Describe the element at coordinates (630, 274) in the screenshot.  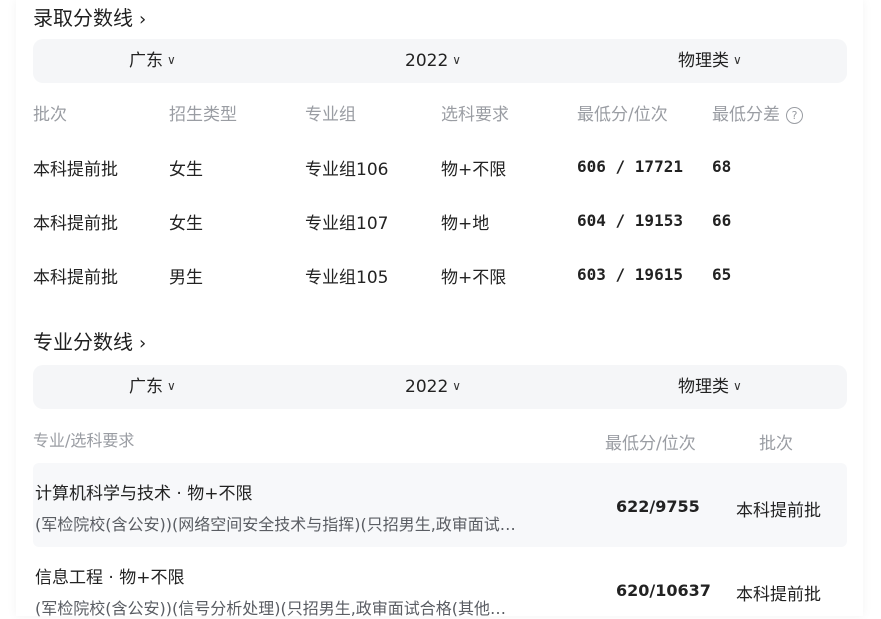
I see `cell-score-rank: 603 / 19615` at that location.